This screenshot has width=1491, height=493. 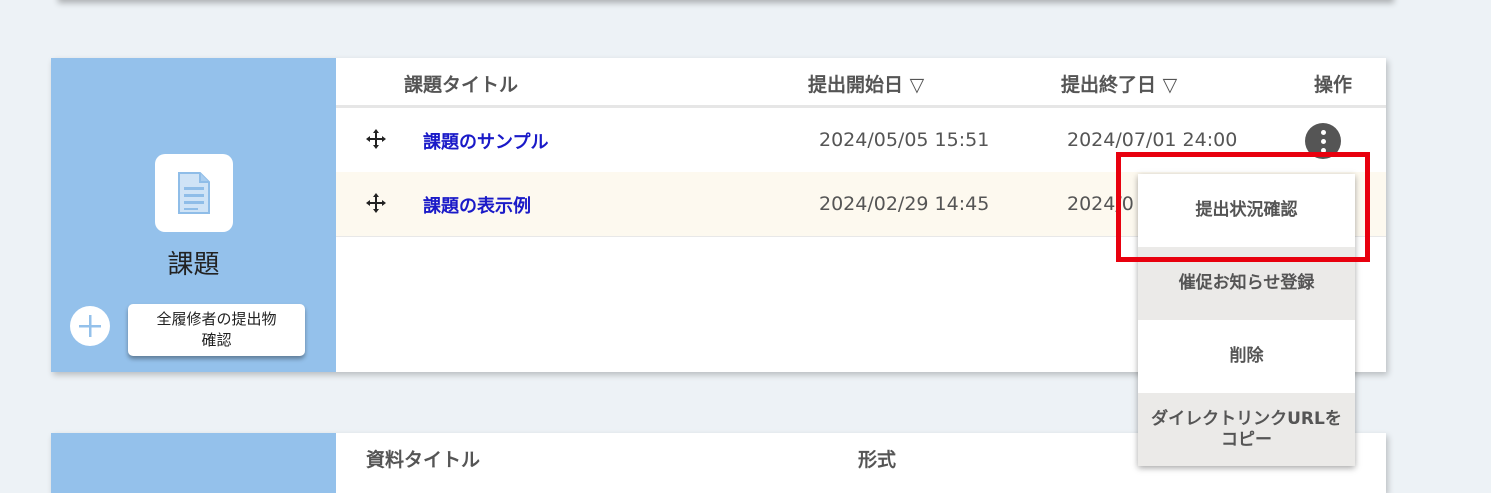 What do you see at coordinates (90, 326) in the screenshot?
I see `plus-icon` at bounding box center [90, 326].